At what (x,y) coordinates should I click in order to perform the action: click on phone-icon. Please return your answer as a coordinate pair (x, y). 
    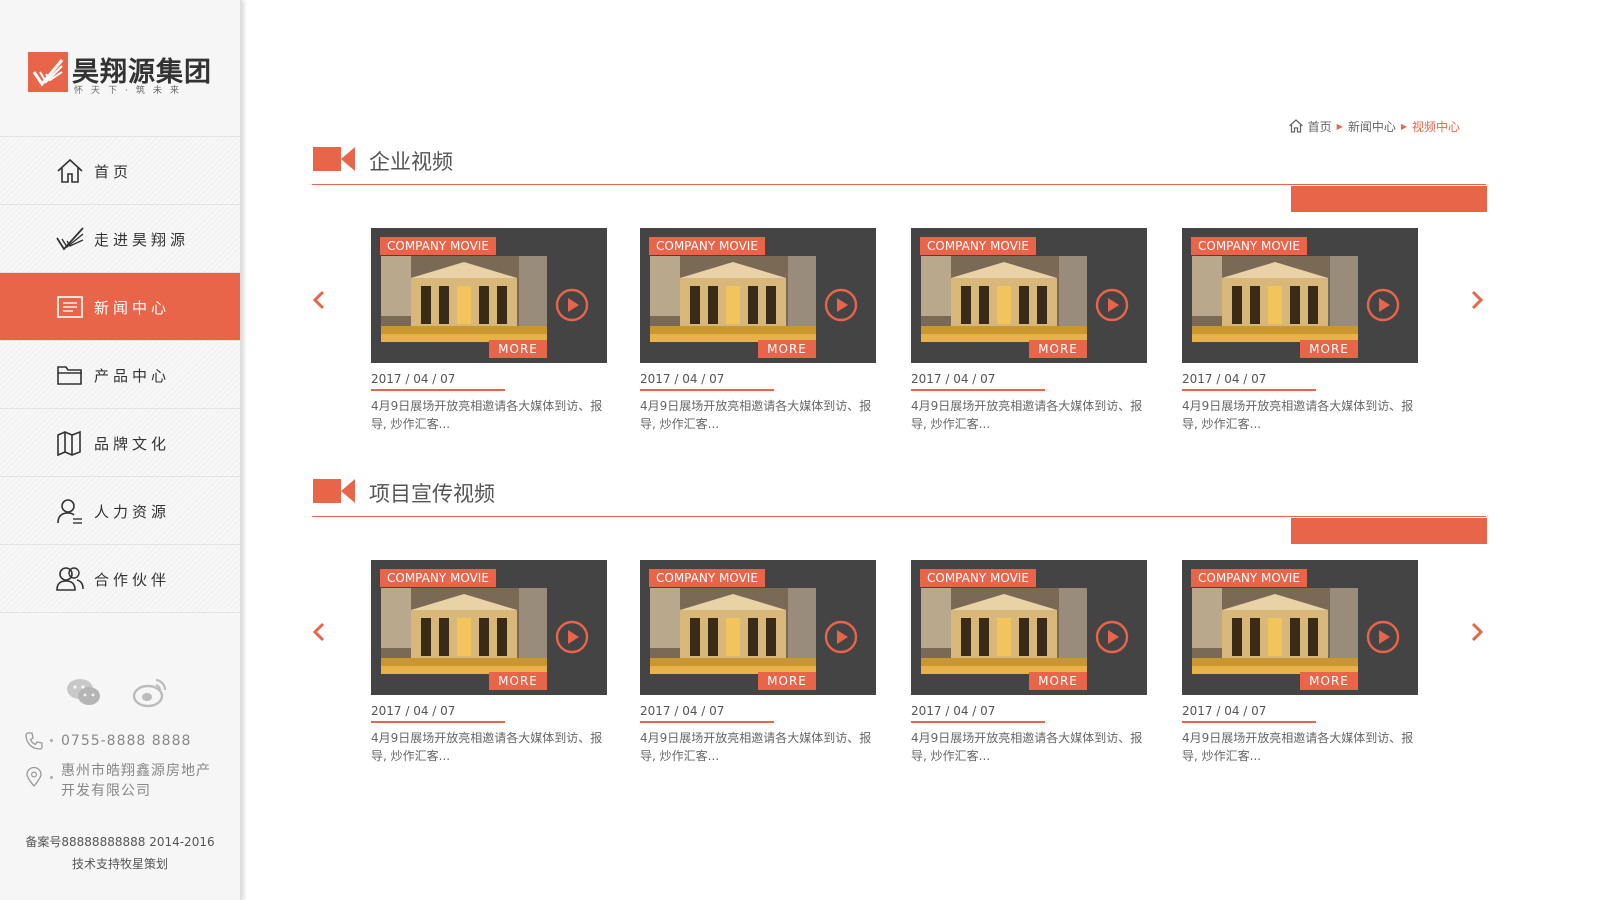
    Looking at the image, I should click on (34, 741).